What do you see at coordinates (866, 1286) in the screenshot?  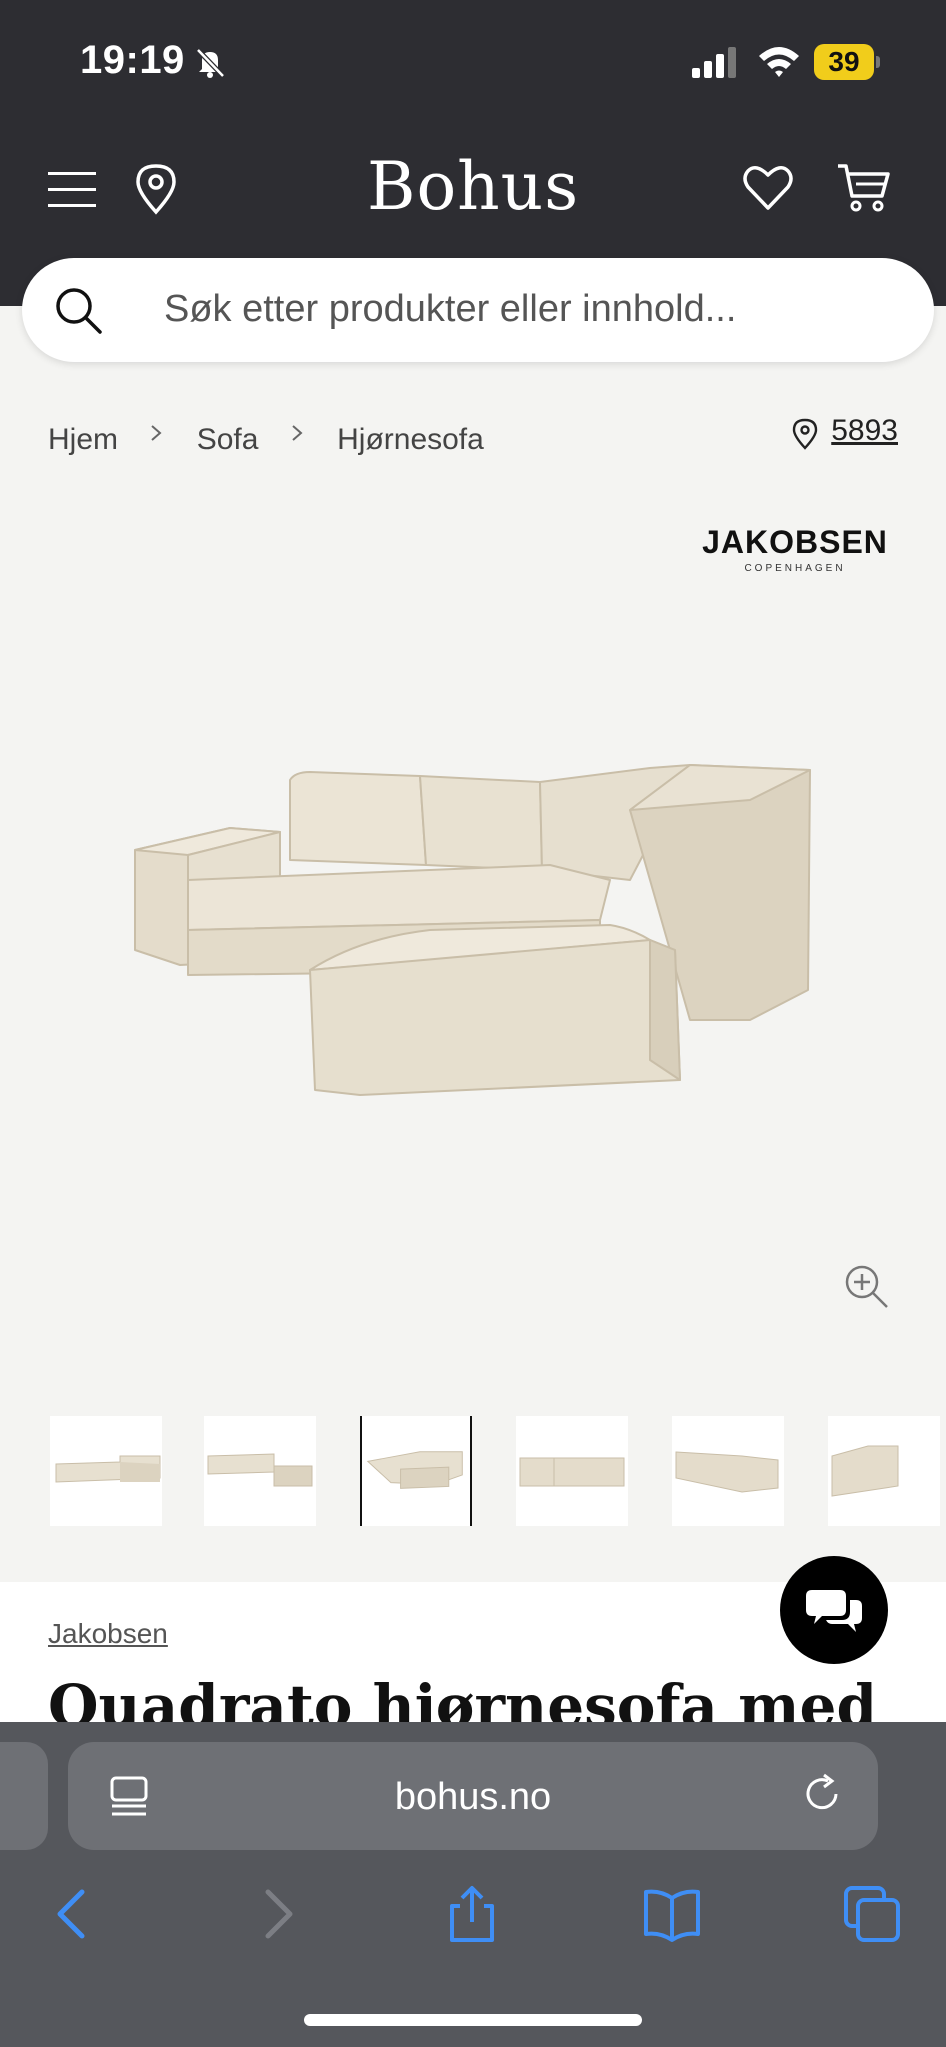 I see `zoom-in-icon` at bounding box center [866, 1286].